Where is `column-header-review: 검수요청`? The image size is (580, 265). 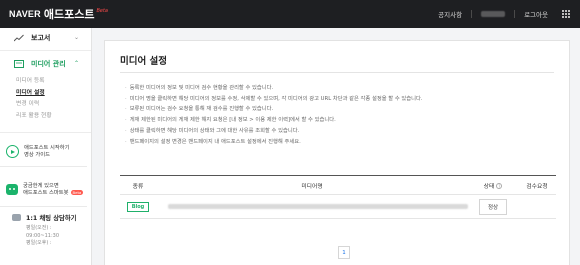 column-header-review: 검수요청 is located at coordinates (537, 186).